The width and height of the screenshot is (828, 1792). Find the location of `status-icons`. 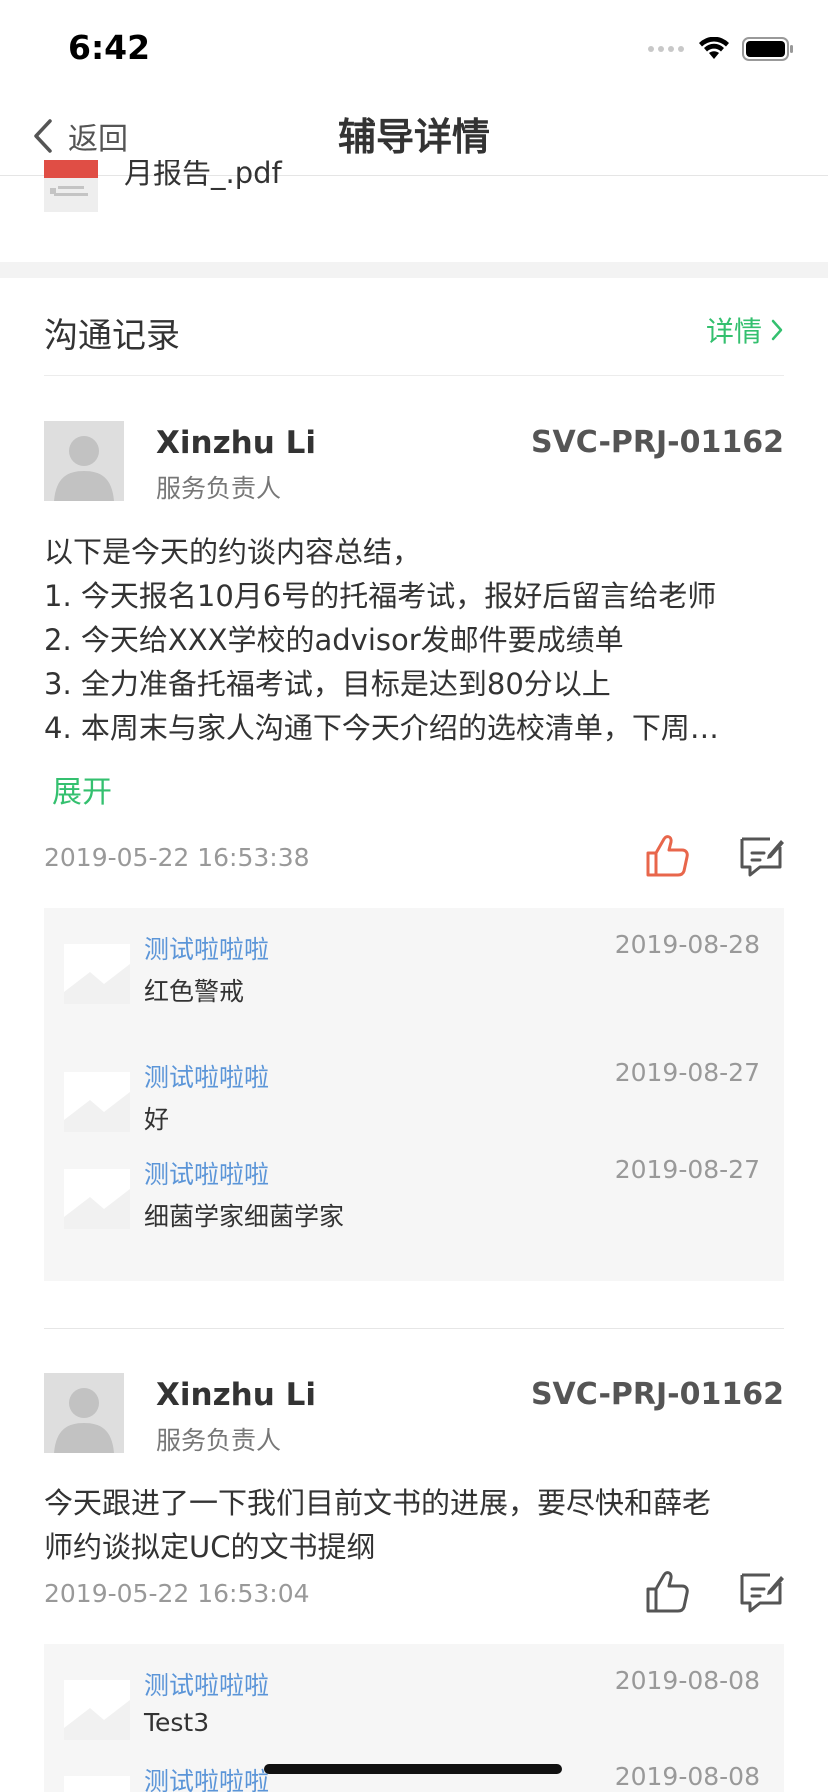

status-icons is located at coordinates (721, 49).